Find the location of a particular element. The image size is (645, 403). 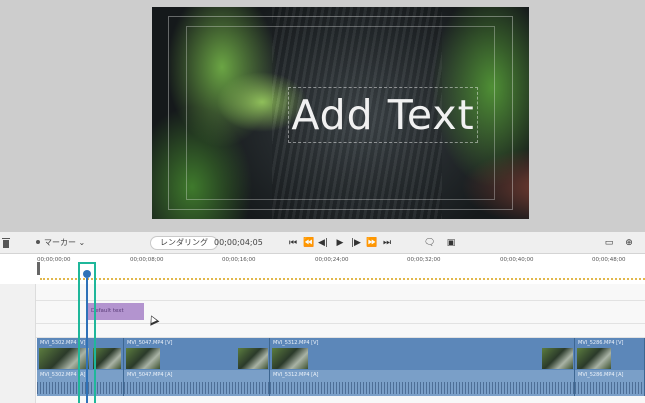

trash-icon is located at coordinates (6, 243).